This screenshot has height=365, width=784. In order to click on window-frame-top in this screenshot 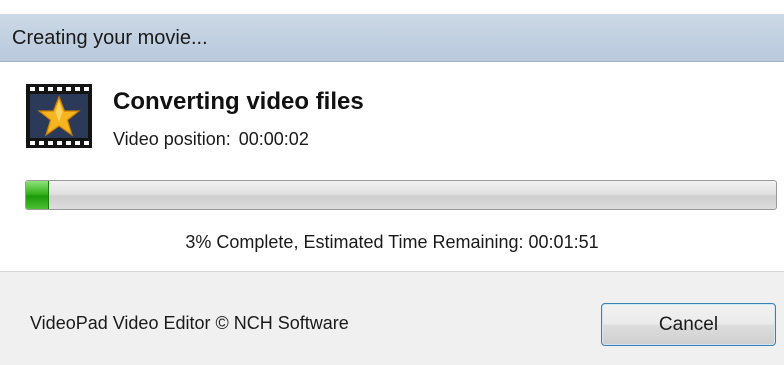, I will do `click(392, 7)`.